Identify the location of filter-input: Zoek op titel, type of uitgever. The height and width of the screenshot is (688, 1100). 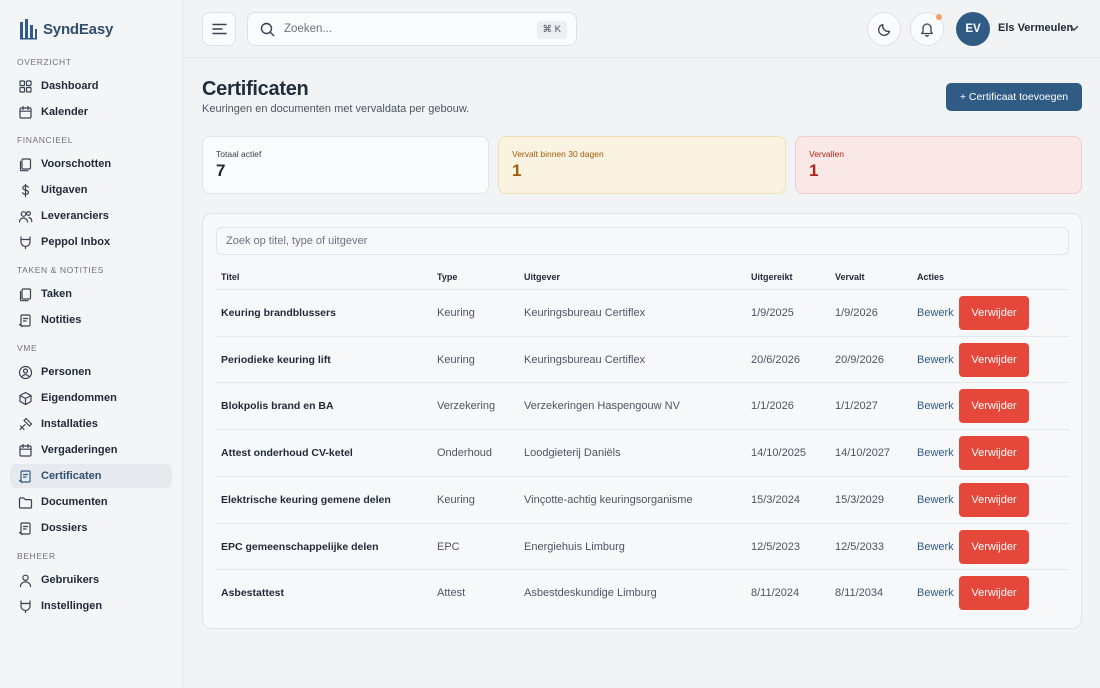
(642, 241).